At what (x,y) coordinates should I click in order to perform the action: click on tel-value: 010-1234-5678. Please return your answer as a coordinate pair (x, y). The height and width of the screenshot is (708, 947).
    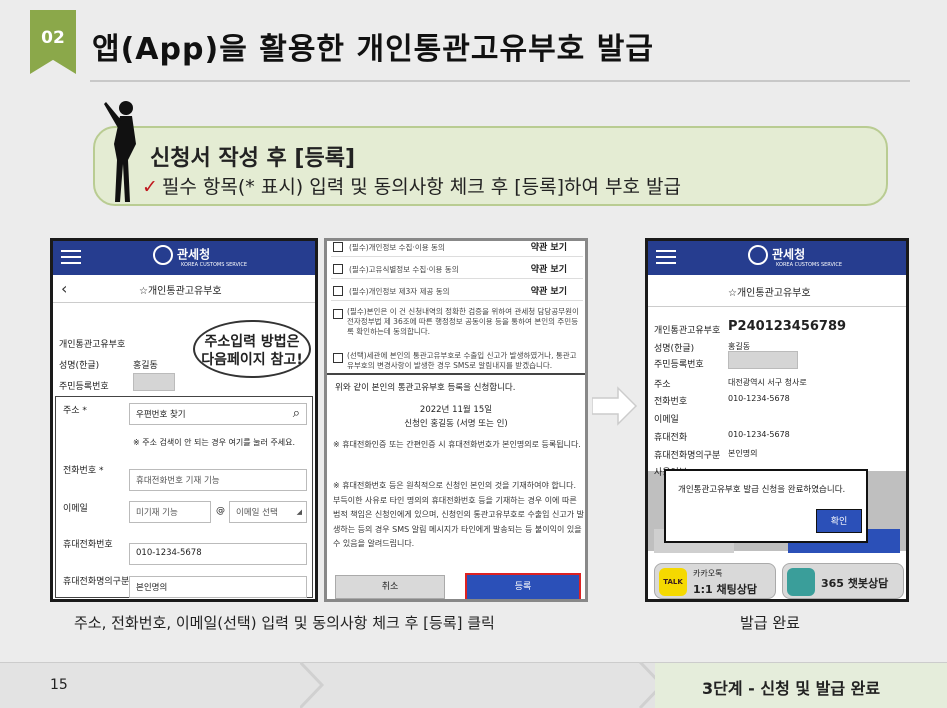
    Looking at the image, I should click on (759, 398).